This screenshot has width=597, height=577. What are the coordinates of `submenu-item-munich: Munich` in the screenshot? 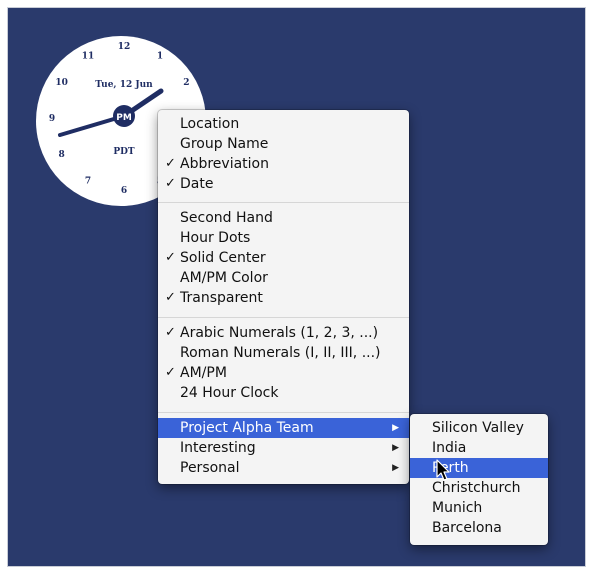 It's located at (479, 508).